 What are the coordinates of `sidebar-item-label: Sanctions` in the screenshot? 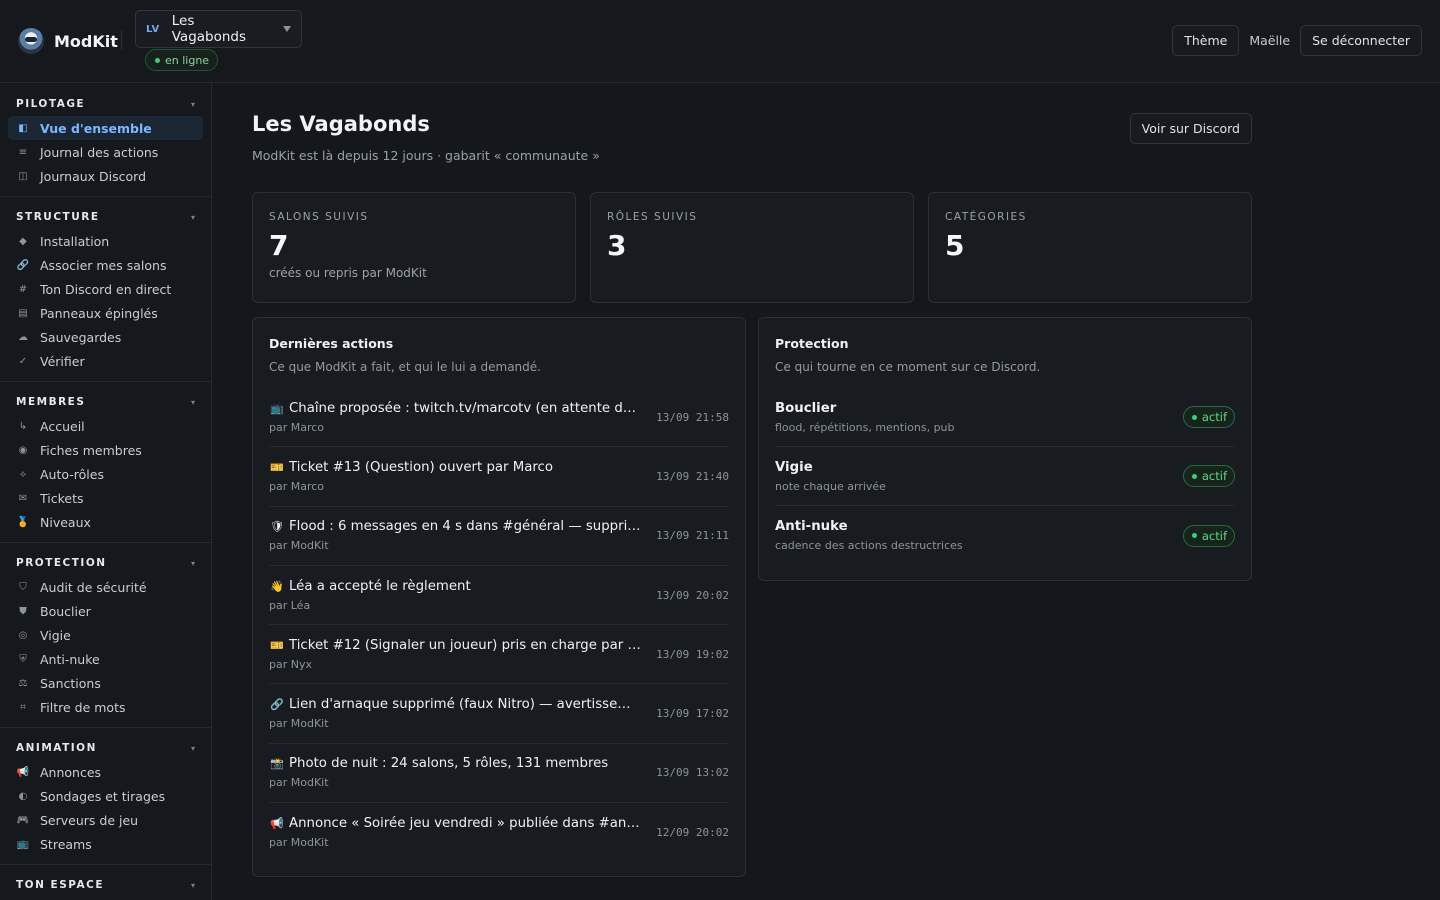 It's located at (70, 683).